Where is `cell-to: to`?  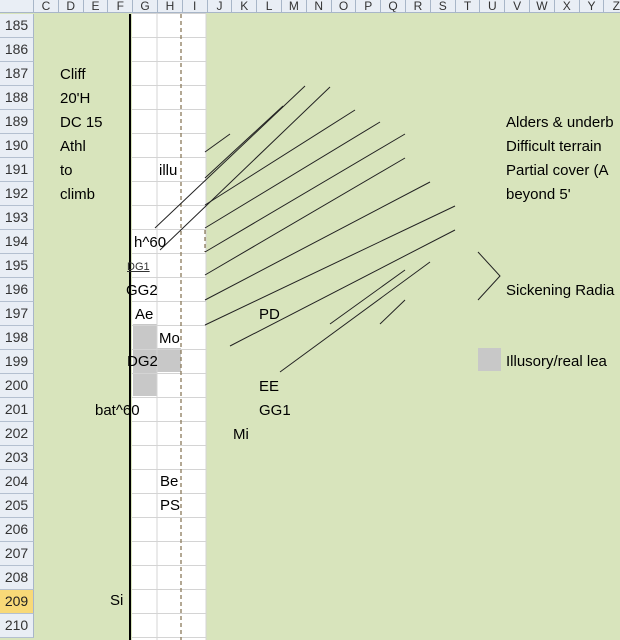 cell-to: to is located at coordinates (66, 170).